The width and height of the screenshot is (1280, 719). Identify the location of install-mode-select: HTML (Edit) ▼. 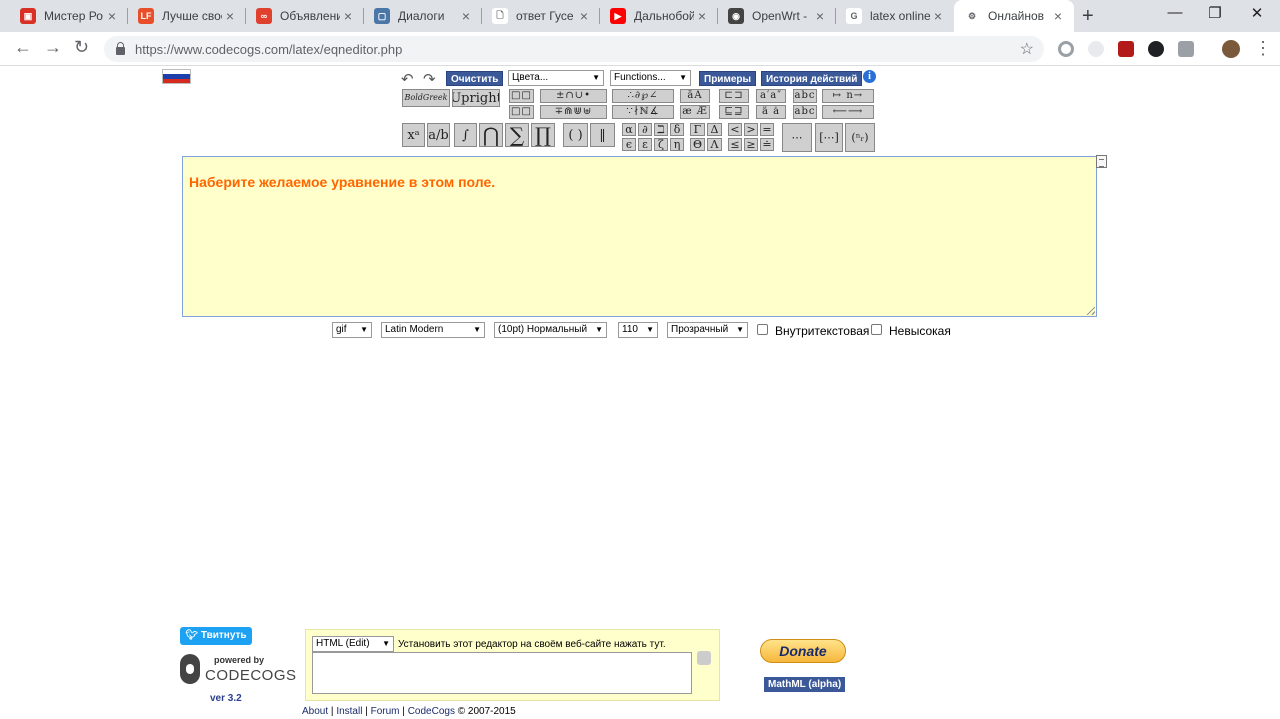
(353, 644).